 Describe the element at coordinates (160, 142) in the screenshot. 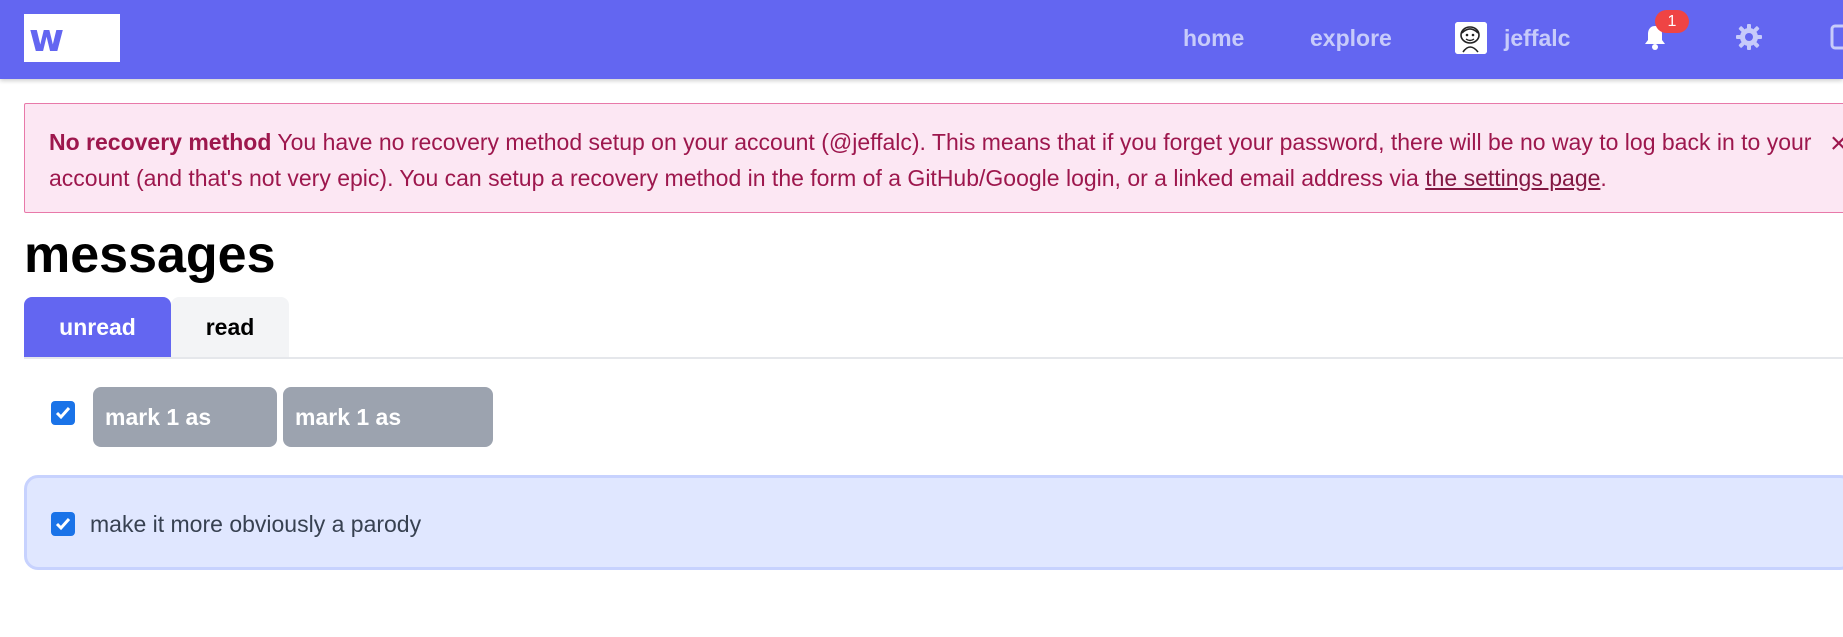

I see `alert-title: No recovery method` at that location.